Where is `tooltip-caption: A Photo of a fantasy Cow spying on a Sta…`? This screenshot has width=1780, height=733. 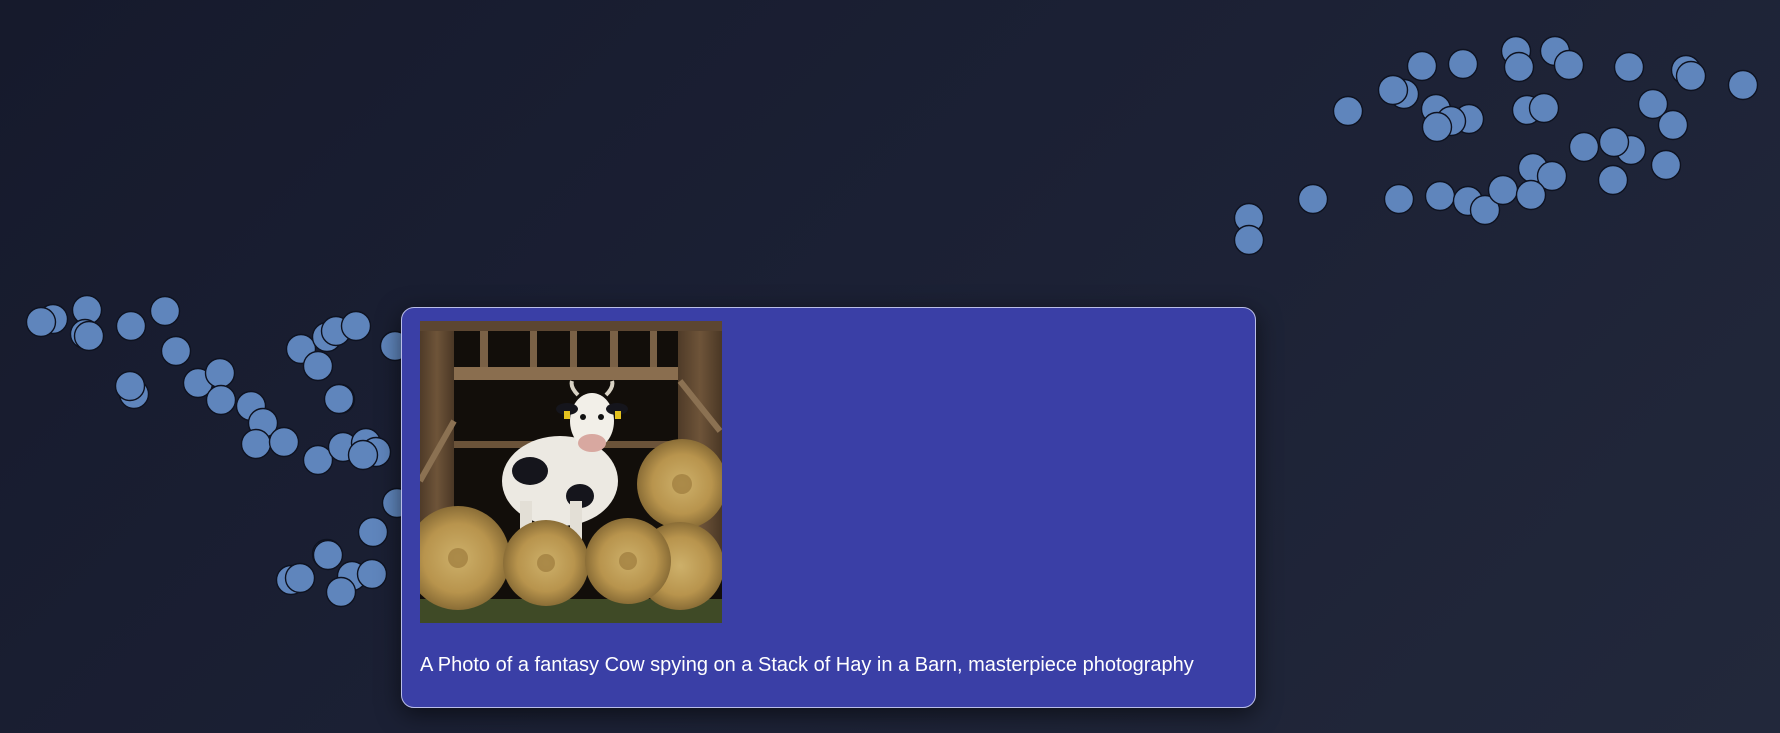 tooltip-caption: A Photo of a fantasy Cow spying on a Sta… is located at coordinates (807, 665).